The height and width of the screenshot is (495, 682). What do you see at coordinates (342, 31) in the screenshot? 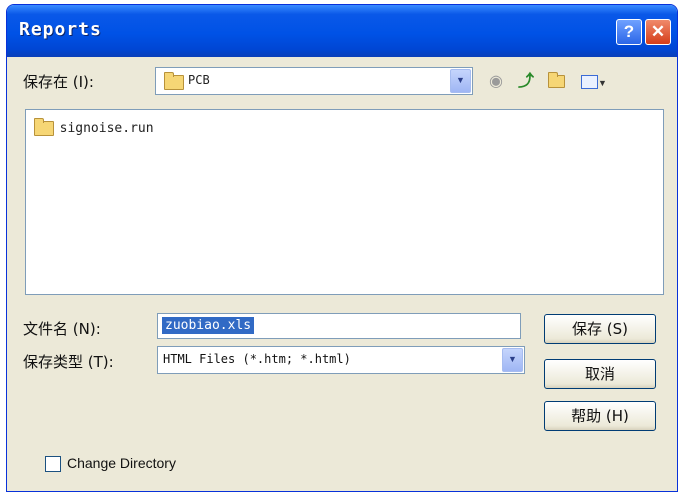
I see `title-bar: Reports ? ✕` at bounding box center [342, 31].